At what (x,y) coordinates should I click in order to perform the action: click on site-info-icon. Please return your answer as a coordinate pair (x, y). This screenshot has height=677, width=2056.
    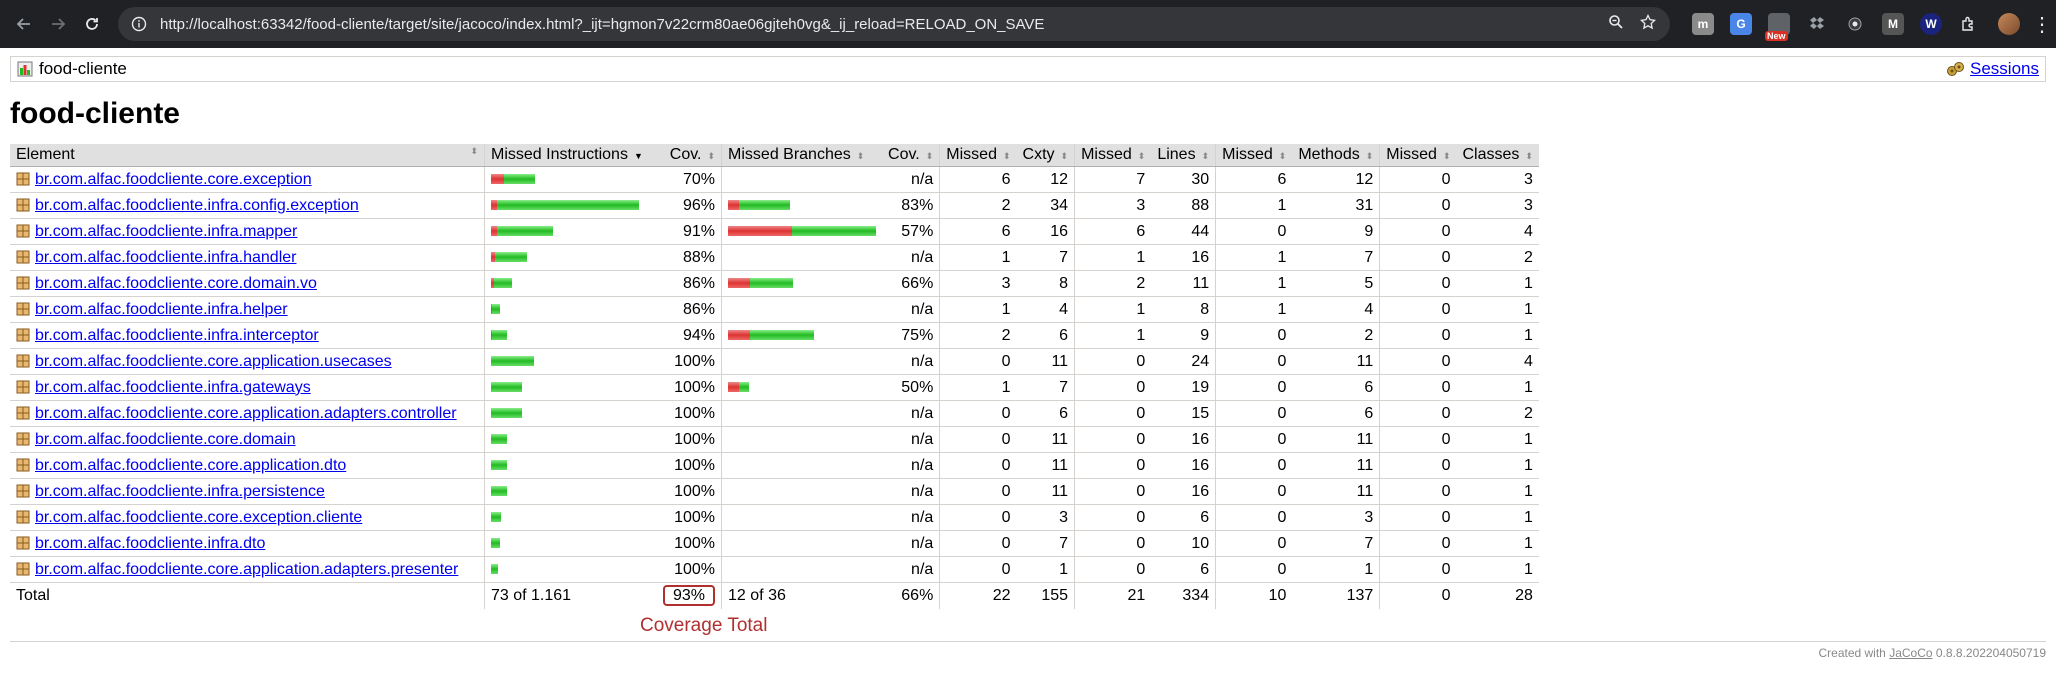
    Looking at the image, I should click on (139, 24).